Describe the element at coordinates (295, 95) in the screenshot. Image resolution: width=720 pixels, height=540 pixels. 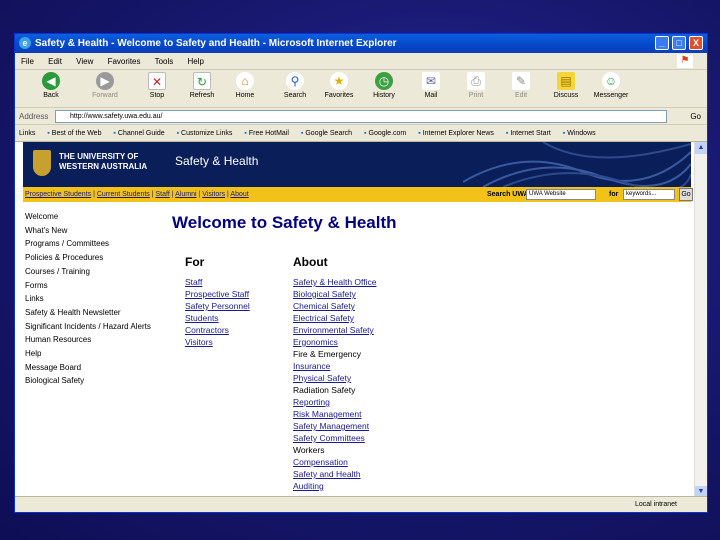
I see `search-label: Search` at that location.